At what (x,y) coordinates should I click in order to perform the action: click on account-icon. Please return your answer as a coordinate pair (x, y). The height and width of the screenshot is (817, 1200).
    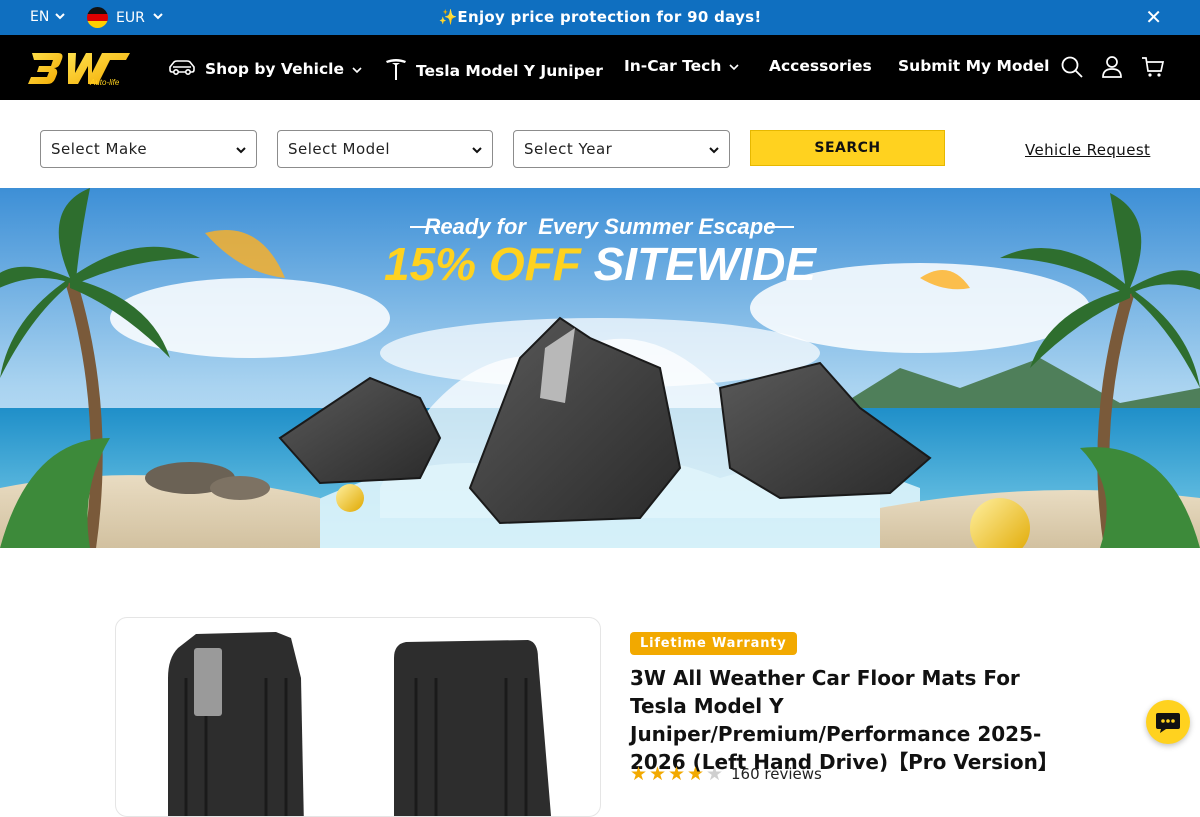
    Looking at the image, I should click on (1112, 67).